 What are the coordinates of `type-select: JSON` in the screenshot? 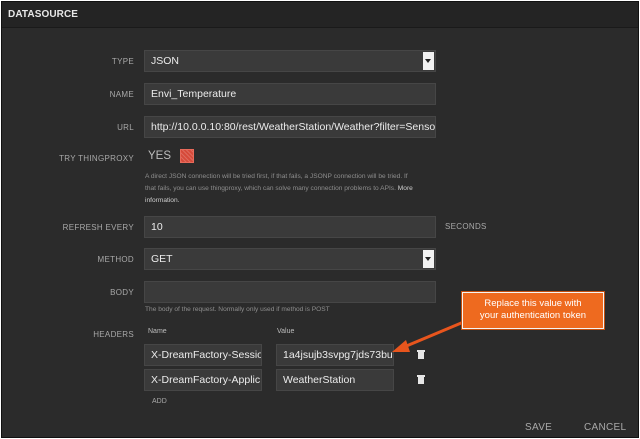 It's located at (290, 61).